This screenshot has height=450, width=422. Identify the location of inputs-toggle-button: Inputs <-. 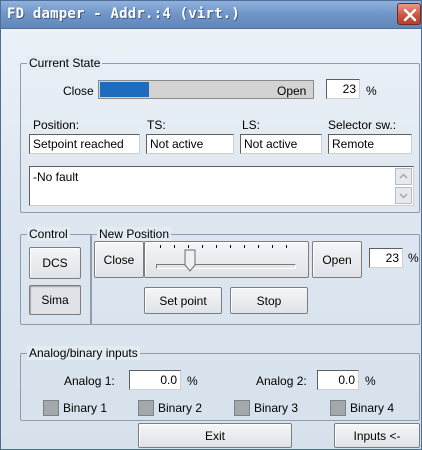
(377, 435).